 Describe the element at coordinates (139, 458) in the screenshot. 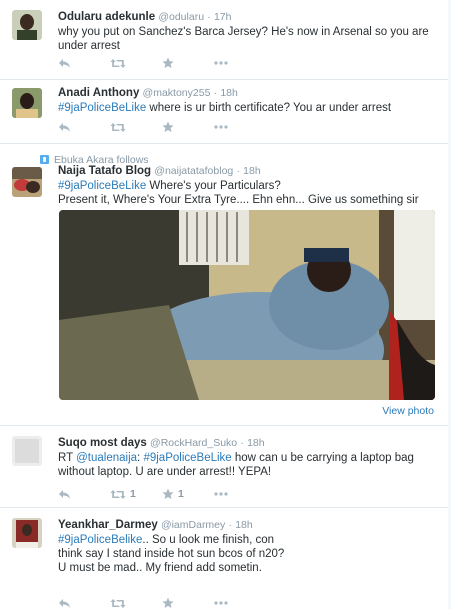

I see `colon: :` at that location.